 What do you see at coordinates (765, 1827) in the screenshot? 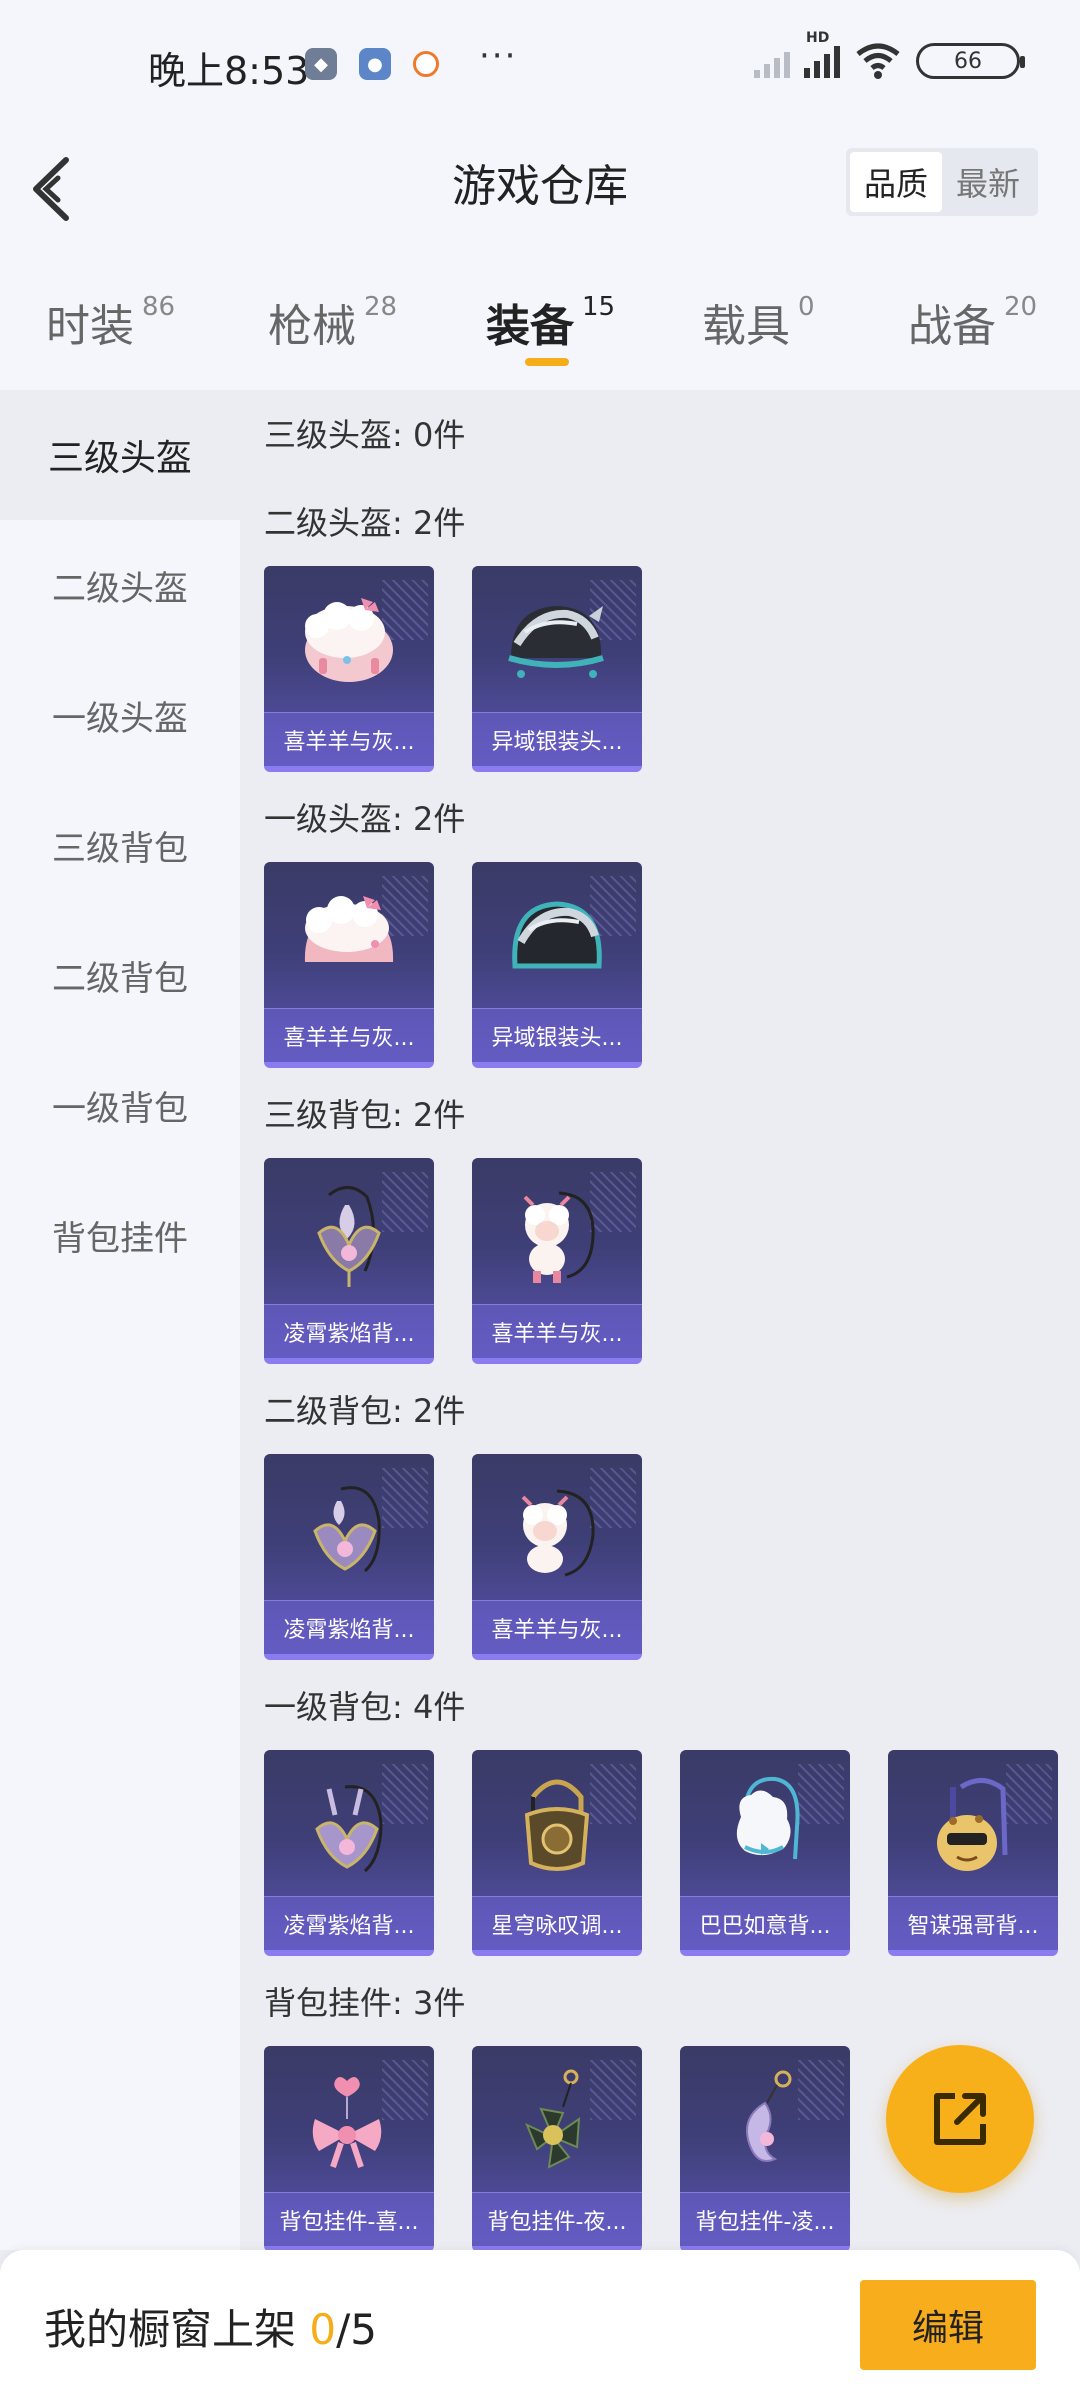
I see `white-bun-backpack-icon` at bounding box center [765, 1827].